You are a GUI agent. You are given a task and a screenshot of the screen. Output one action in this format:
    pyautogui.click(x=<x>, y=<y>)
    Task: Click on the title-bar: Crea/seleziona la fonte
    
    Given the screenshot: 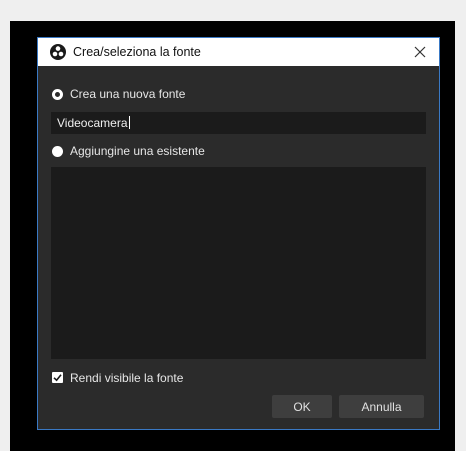 What is the action you would take?
    pyautogui.click(x=238, y=52)
    